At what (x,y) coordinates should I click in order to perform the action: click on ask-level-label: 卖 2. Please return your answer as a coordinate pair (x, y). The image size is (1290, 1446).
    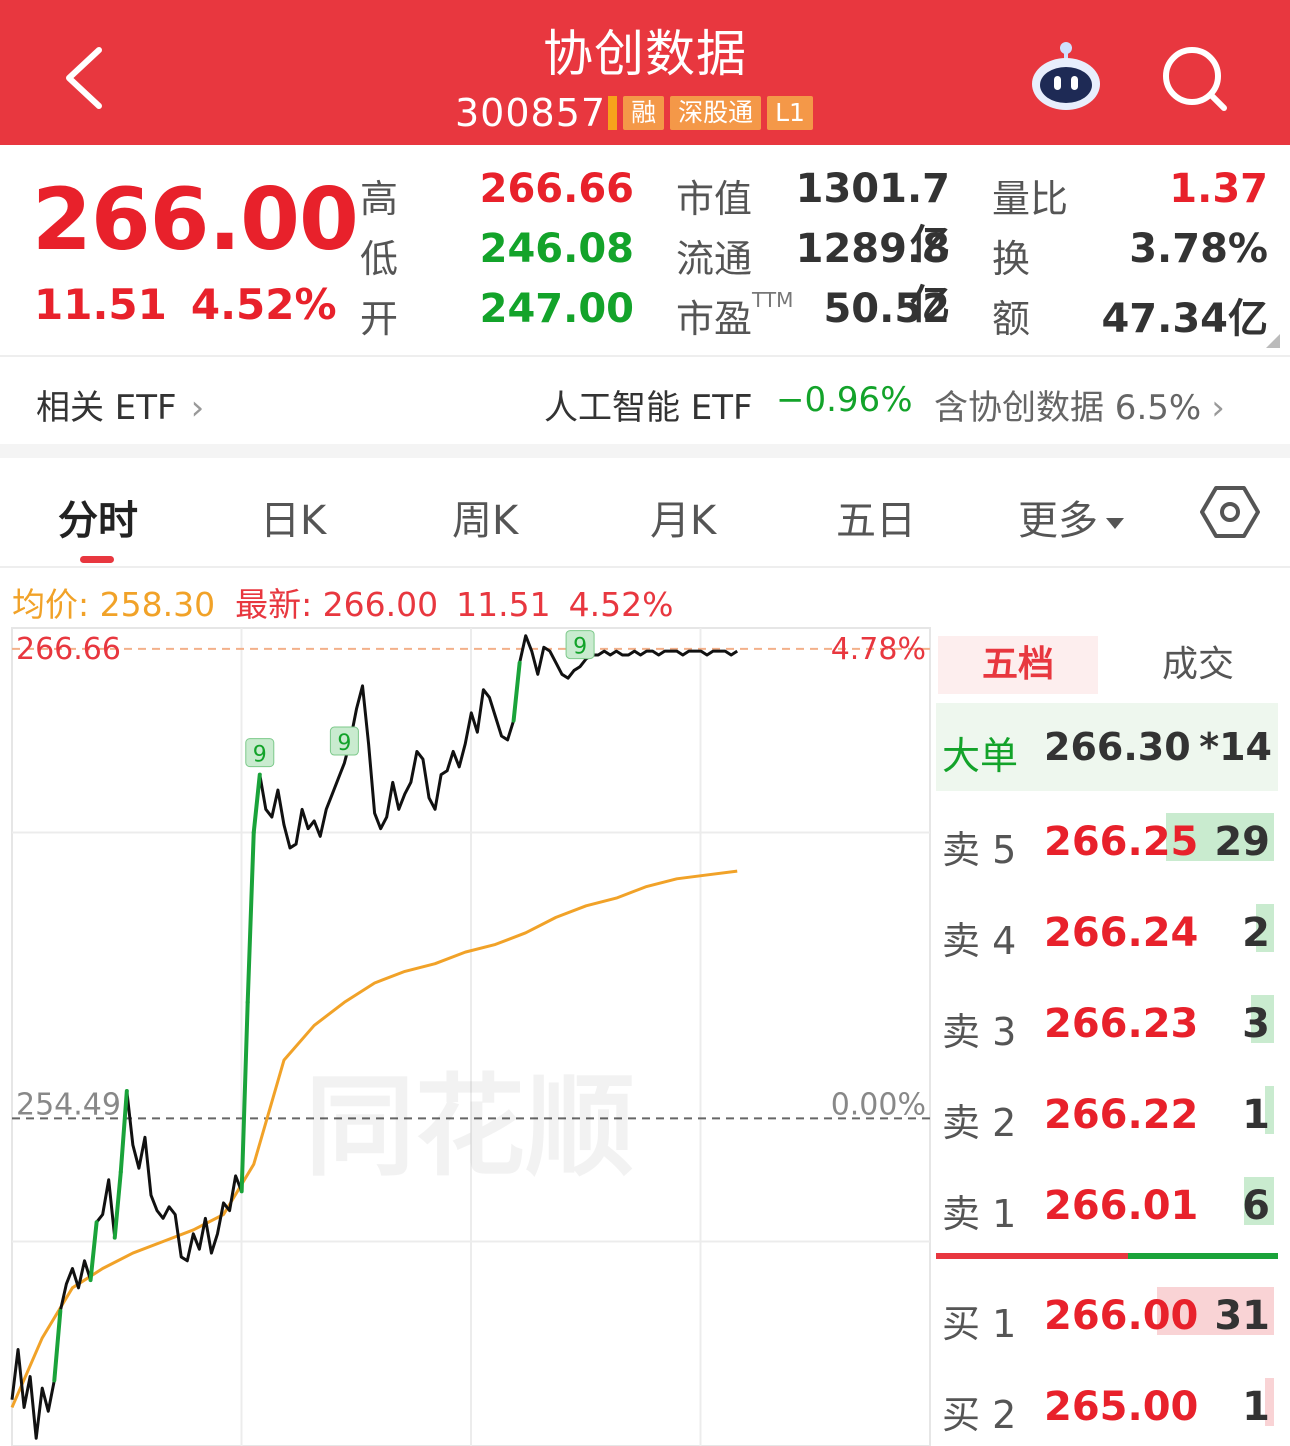
    Looking at the image, I should click on (979, 1123).